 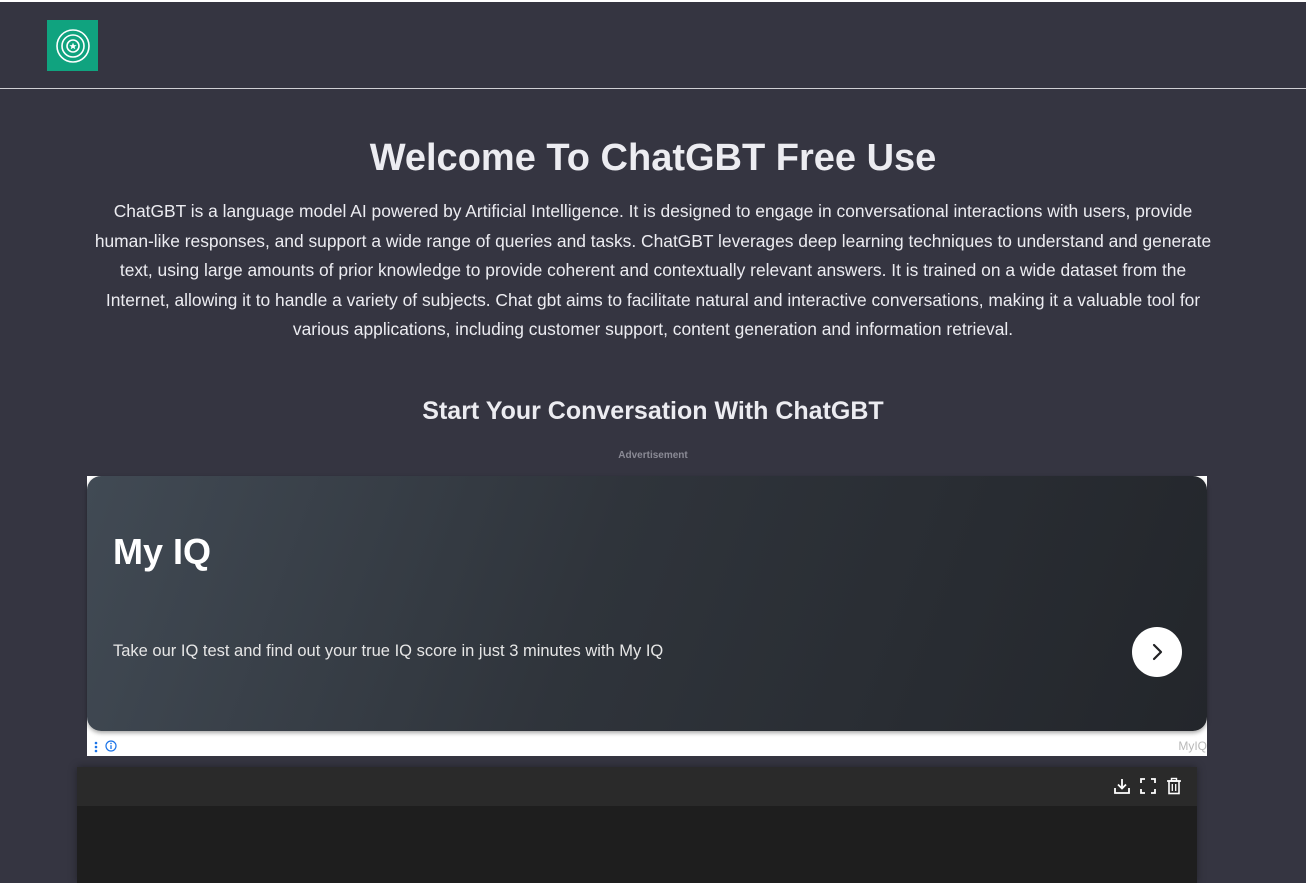 What do you see at coordinates (1122, 786) in the screenshot?
I see `download-icon` at bounding box center [1122, 786].